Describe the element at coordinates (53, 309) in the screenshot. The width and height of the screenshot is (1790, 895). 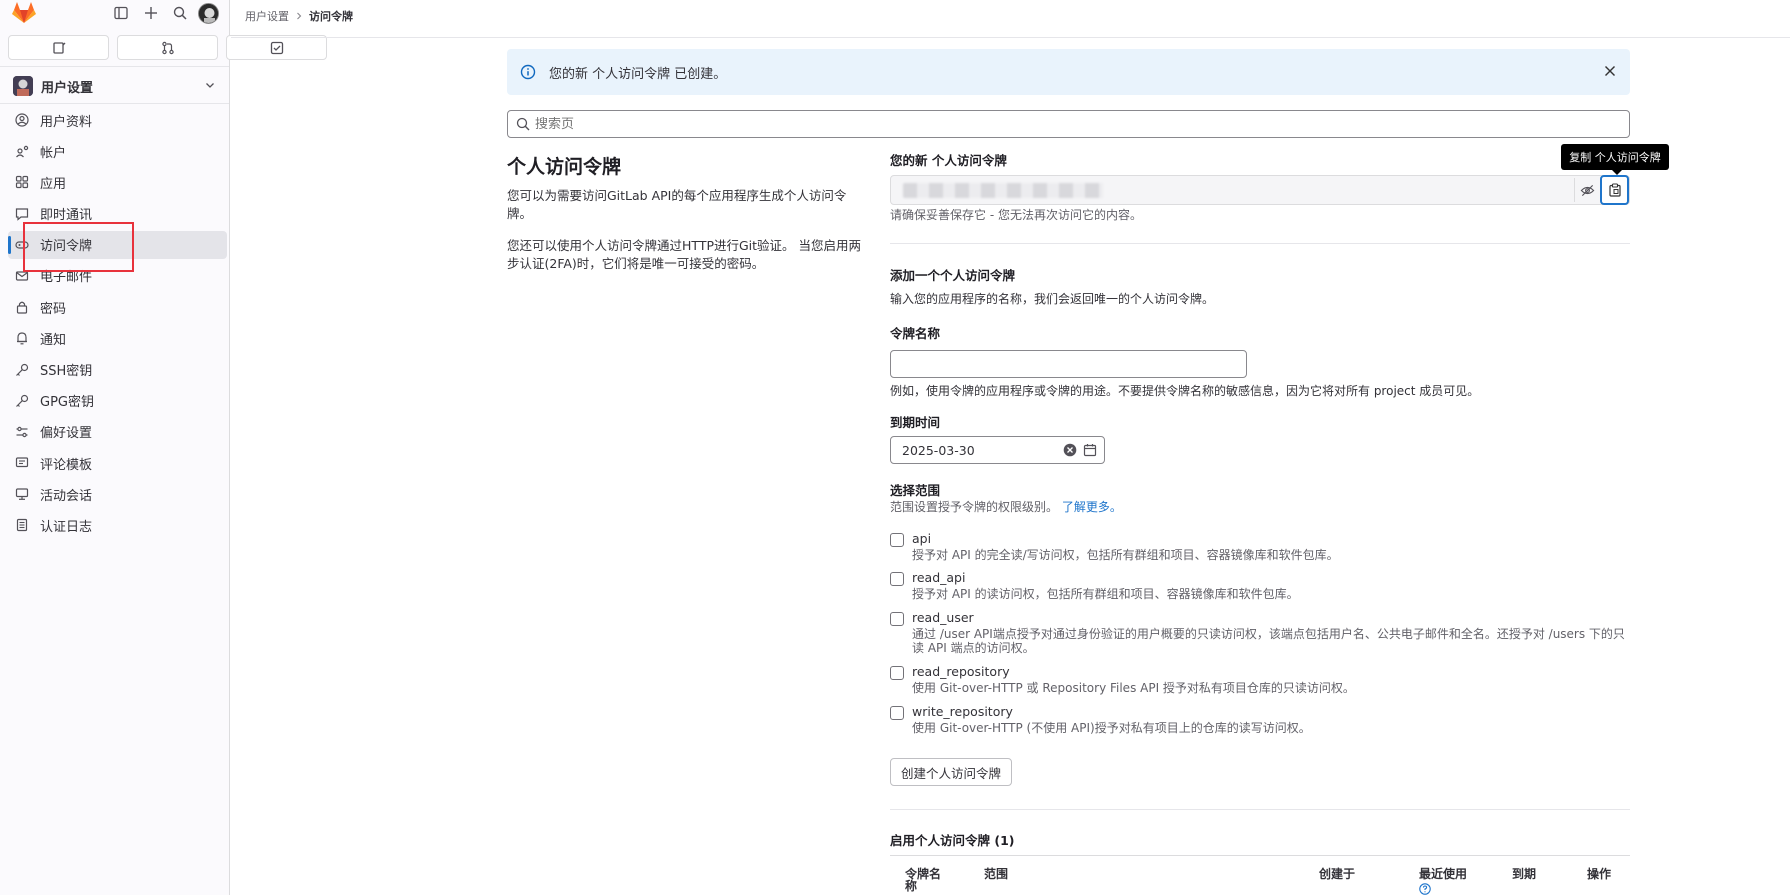
I see `sidebar-item-label: 密码` at that location.